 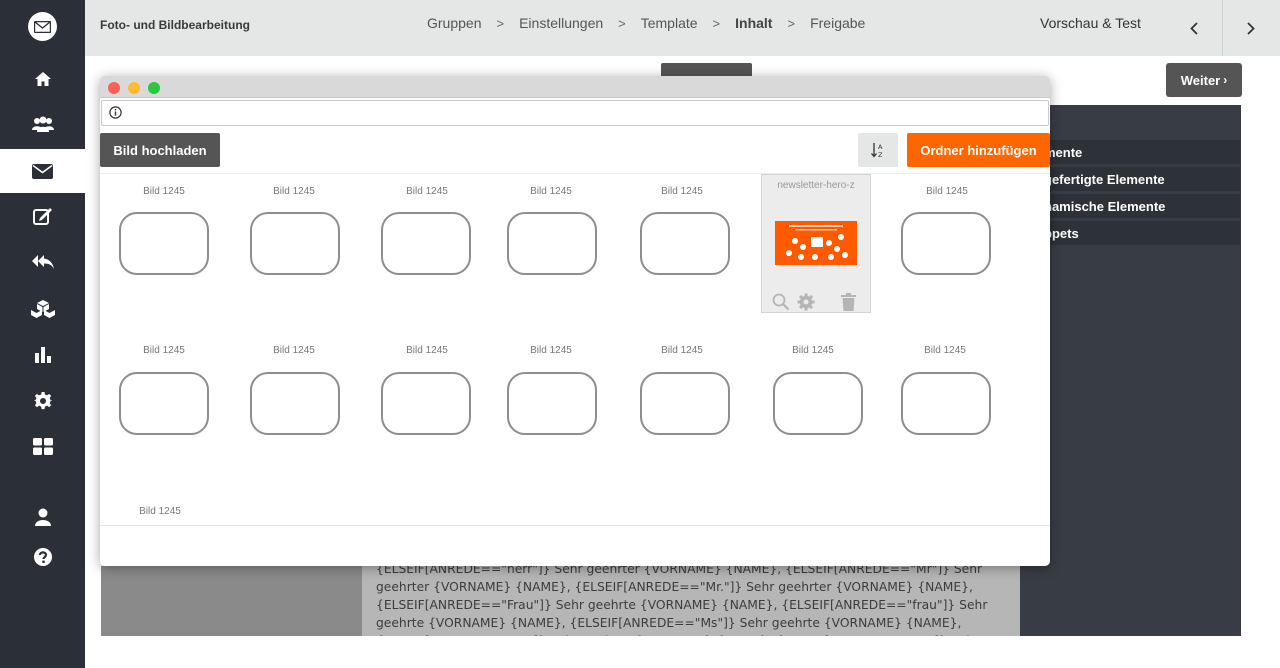 I want to click on thumbnail-graphic, so click(x=816, y=243).